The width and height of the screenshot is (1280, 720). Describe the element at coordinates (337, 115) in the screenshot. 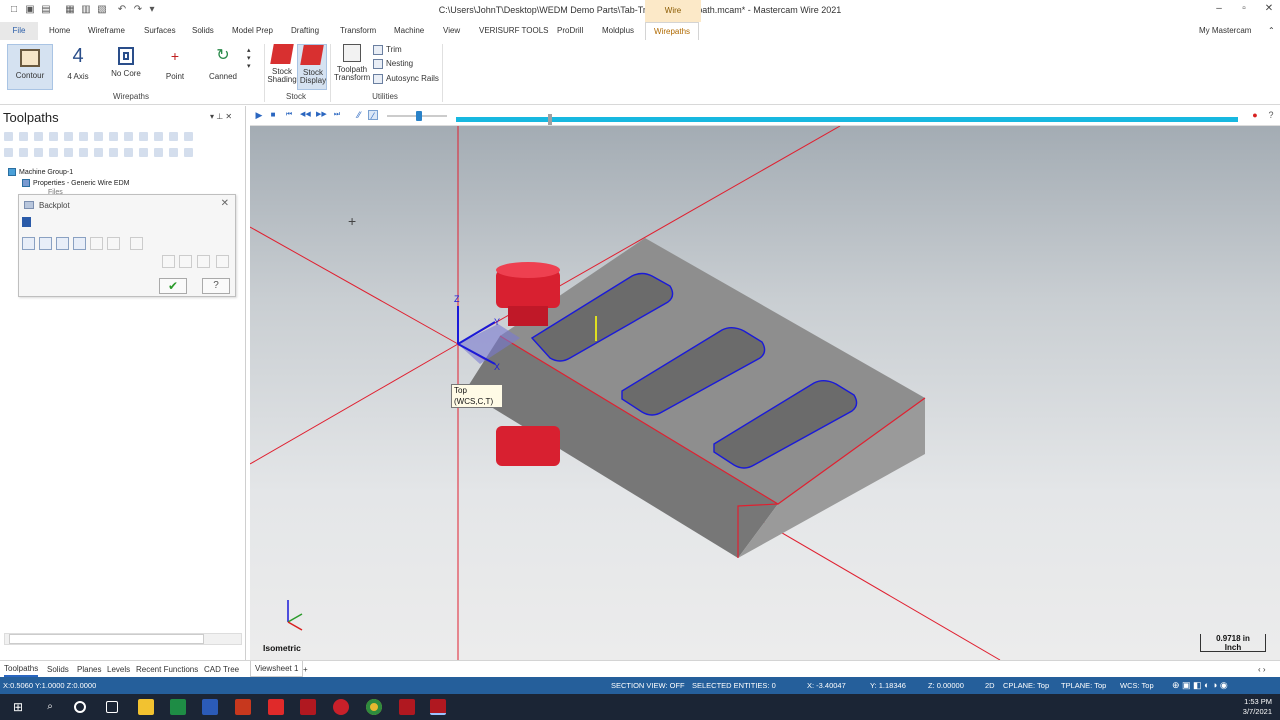

I see `step-to-end-icon: ⏭` at that location.